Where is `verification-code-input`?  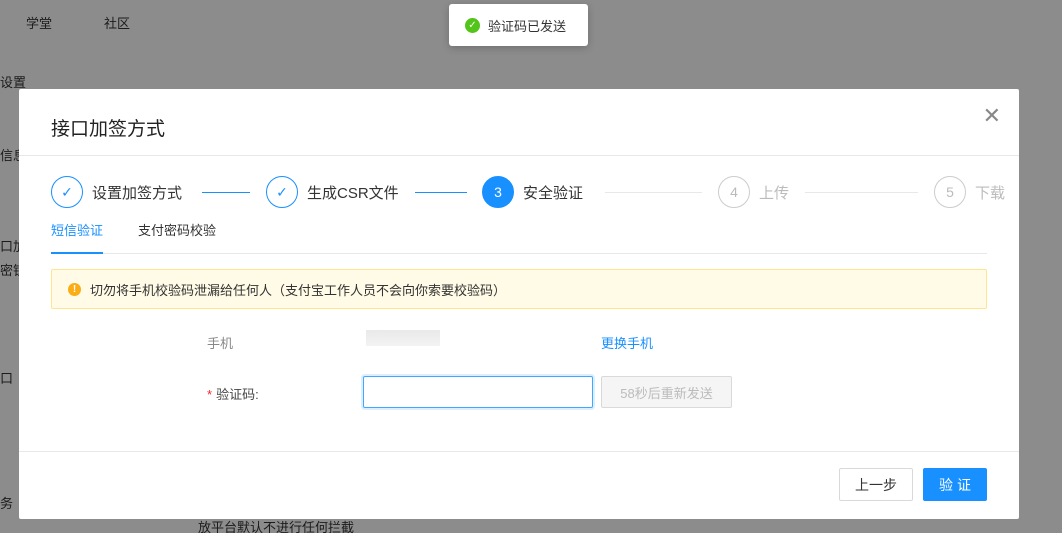
verification-code-input is located at coordinates (478, 392).